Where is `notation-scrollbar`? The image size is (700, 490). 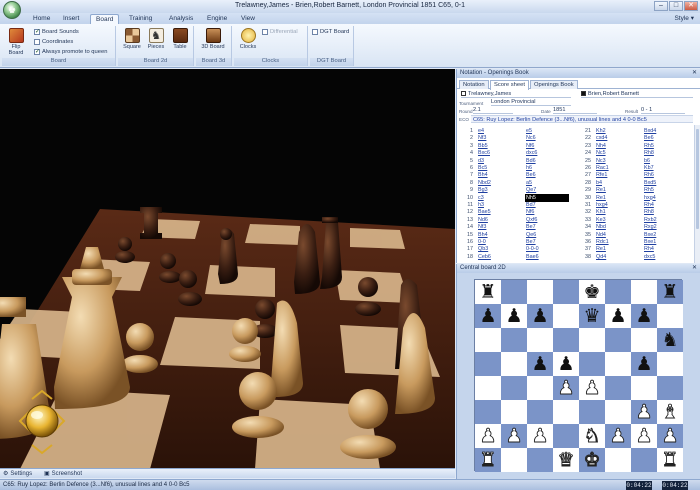 notation-scrollbar is located at coordinates (697, 194).